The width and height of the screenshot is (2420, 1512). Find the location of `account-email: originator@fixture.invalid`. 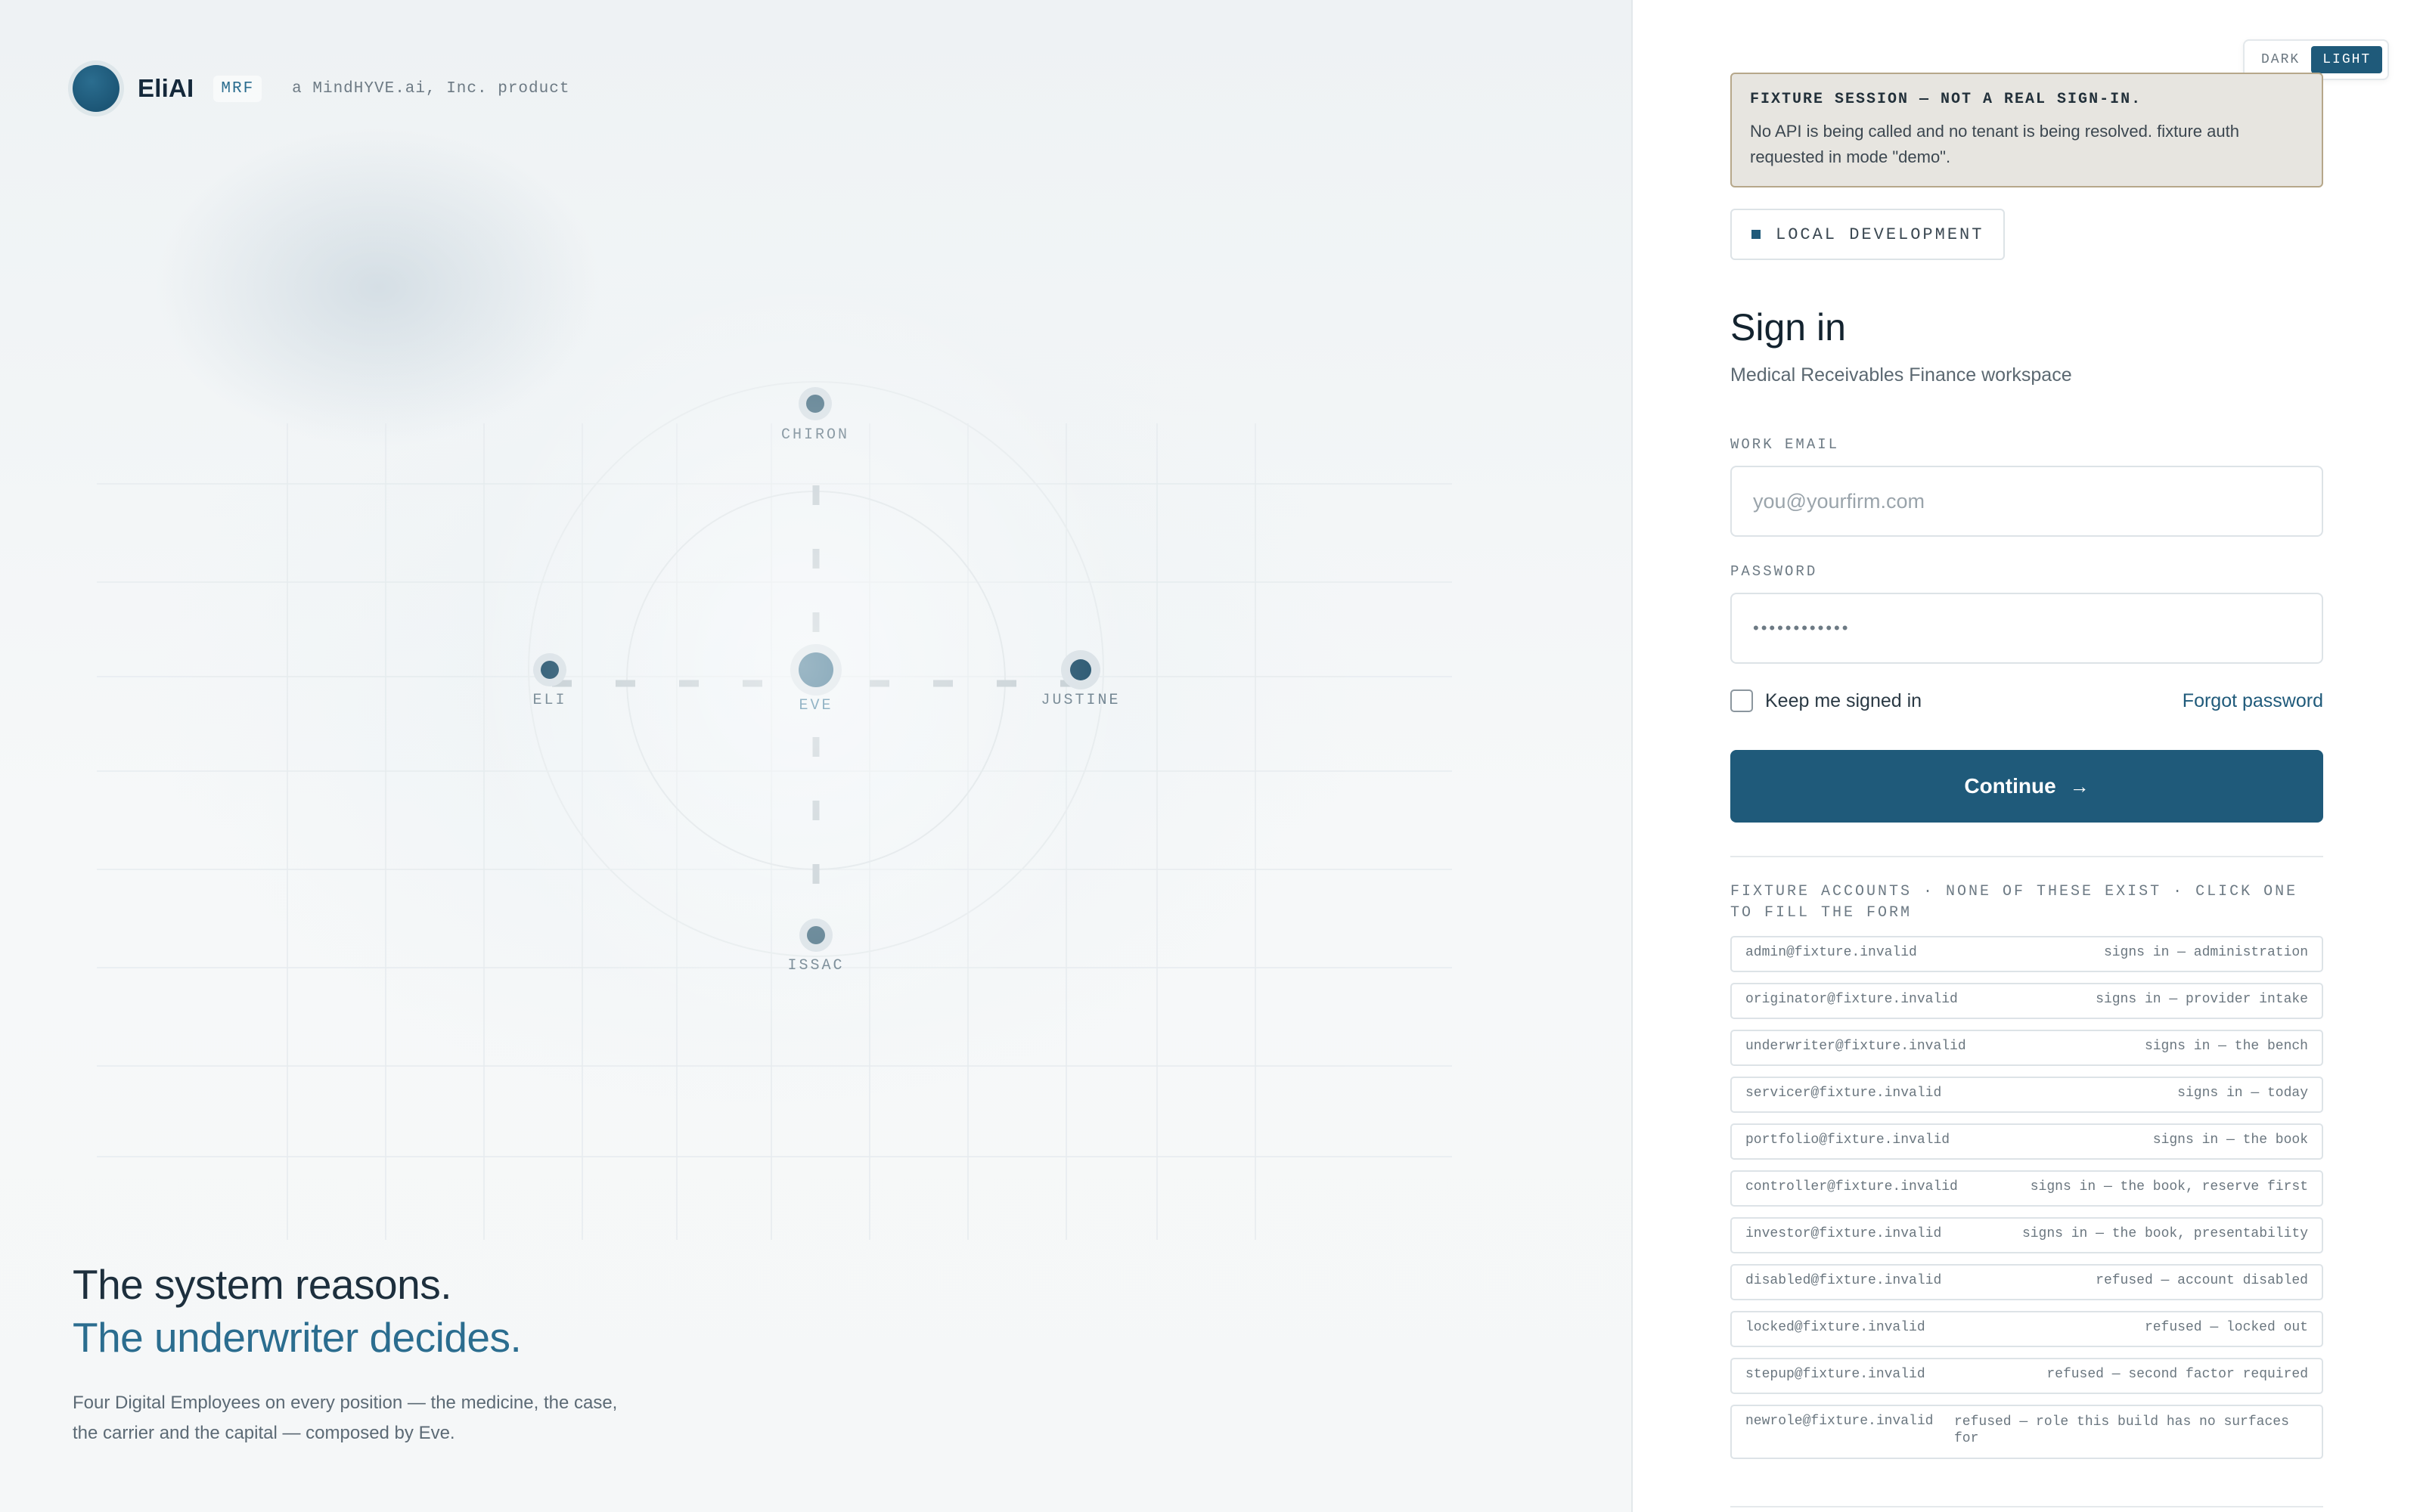

account-email: originator@fixture.invalid is located at coordinates (1851, 999).